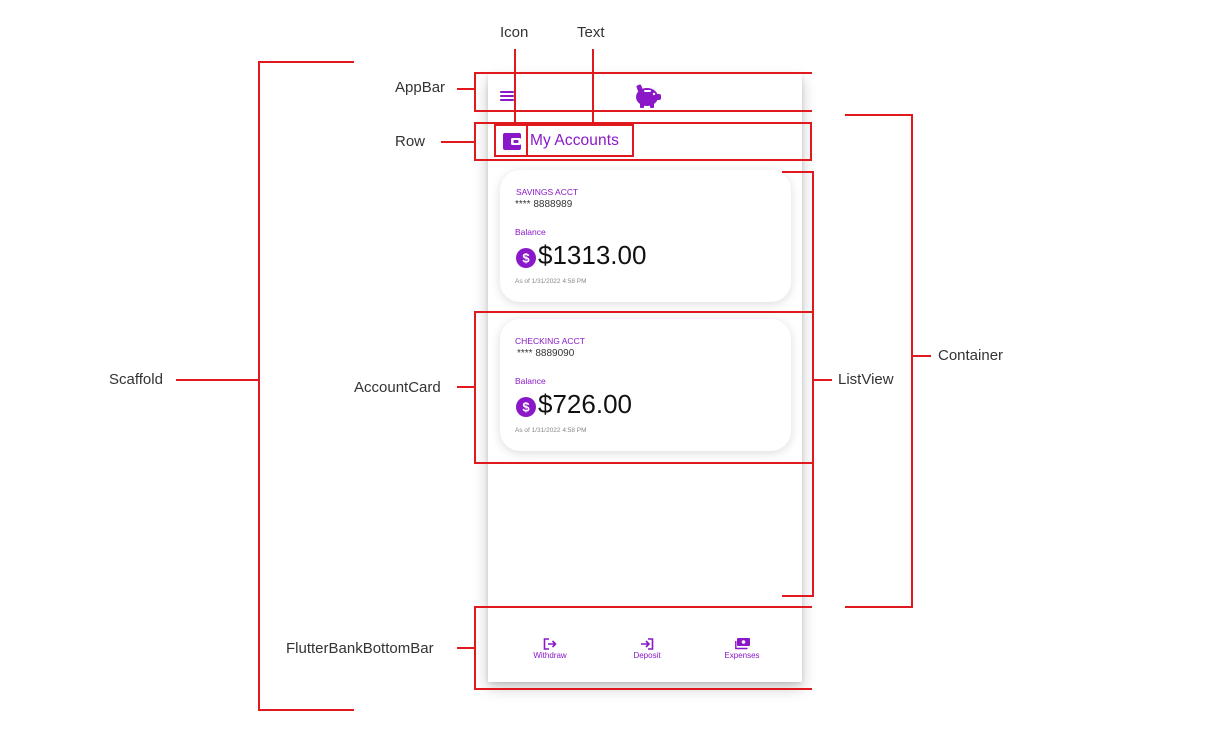 The height and width of the screenshot is (751, 1219). What do you see at coordinates (742, 644) in the screenshot?
I see `payments-icon` at bounding box center [742, 644].